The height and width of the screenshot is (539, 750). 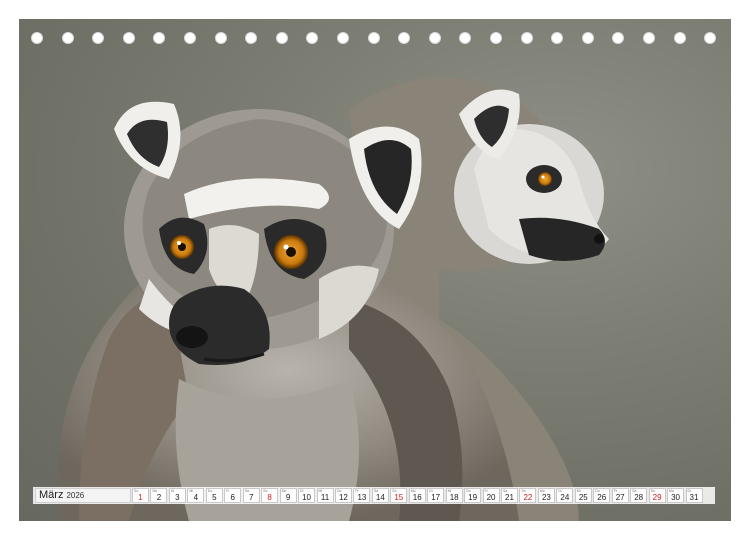 I want to click on day-cell: Mo 23, so click(x=546, y=495).